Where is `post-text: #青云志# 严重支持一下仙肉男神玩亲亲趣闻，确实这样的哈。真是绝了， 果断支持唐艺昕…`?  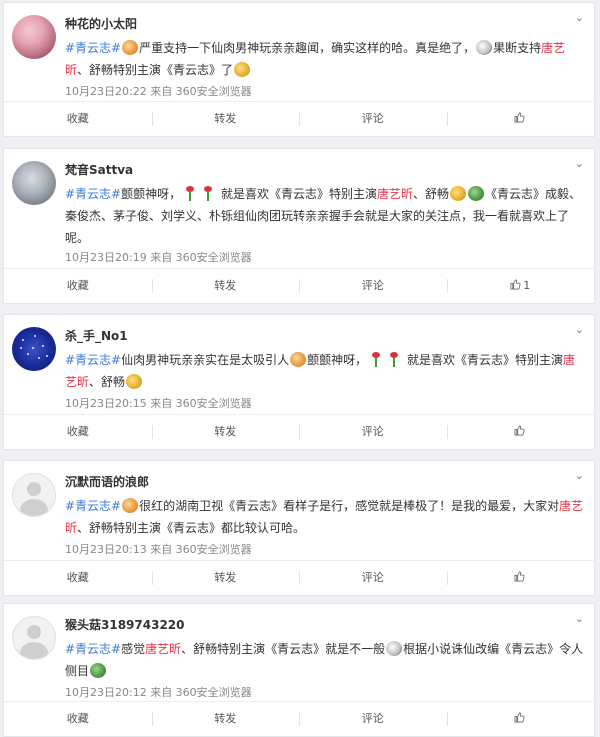 post-text: #青云志# 严重支持一下仙肉男神玩亲亲趣闻，确实这样的哈。真是绝了， 果断支持唐艺昕… is located at coordinates (325, 59).